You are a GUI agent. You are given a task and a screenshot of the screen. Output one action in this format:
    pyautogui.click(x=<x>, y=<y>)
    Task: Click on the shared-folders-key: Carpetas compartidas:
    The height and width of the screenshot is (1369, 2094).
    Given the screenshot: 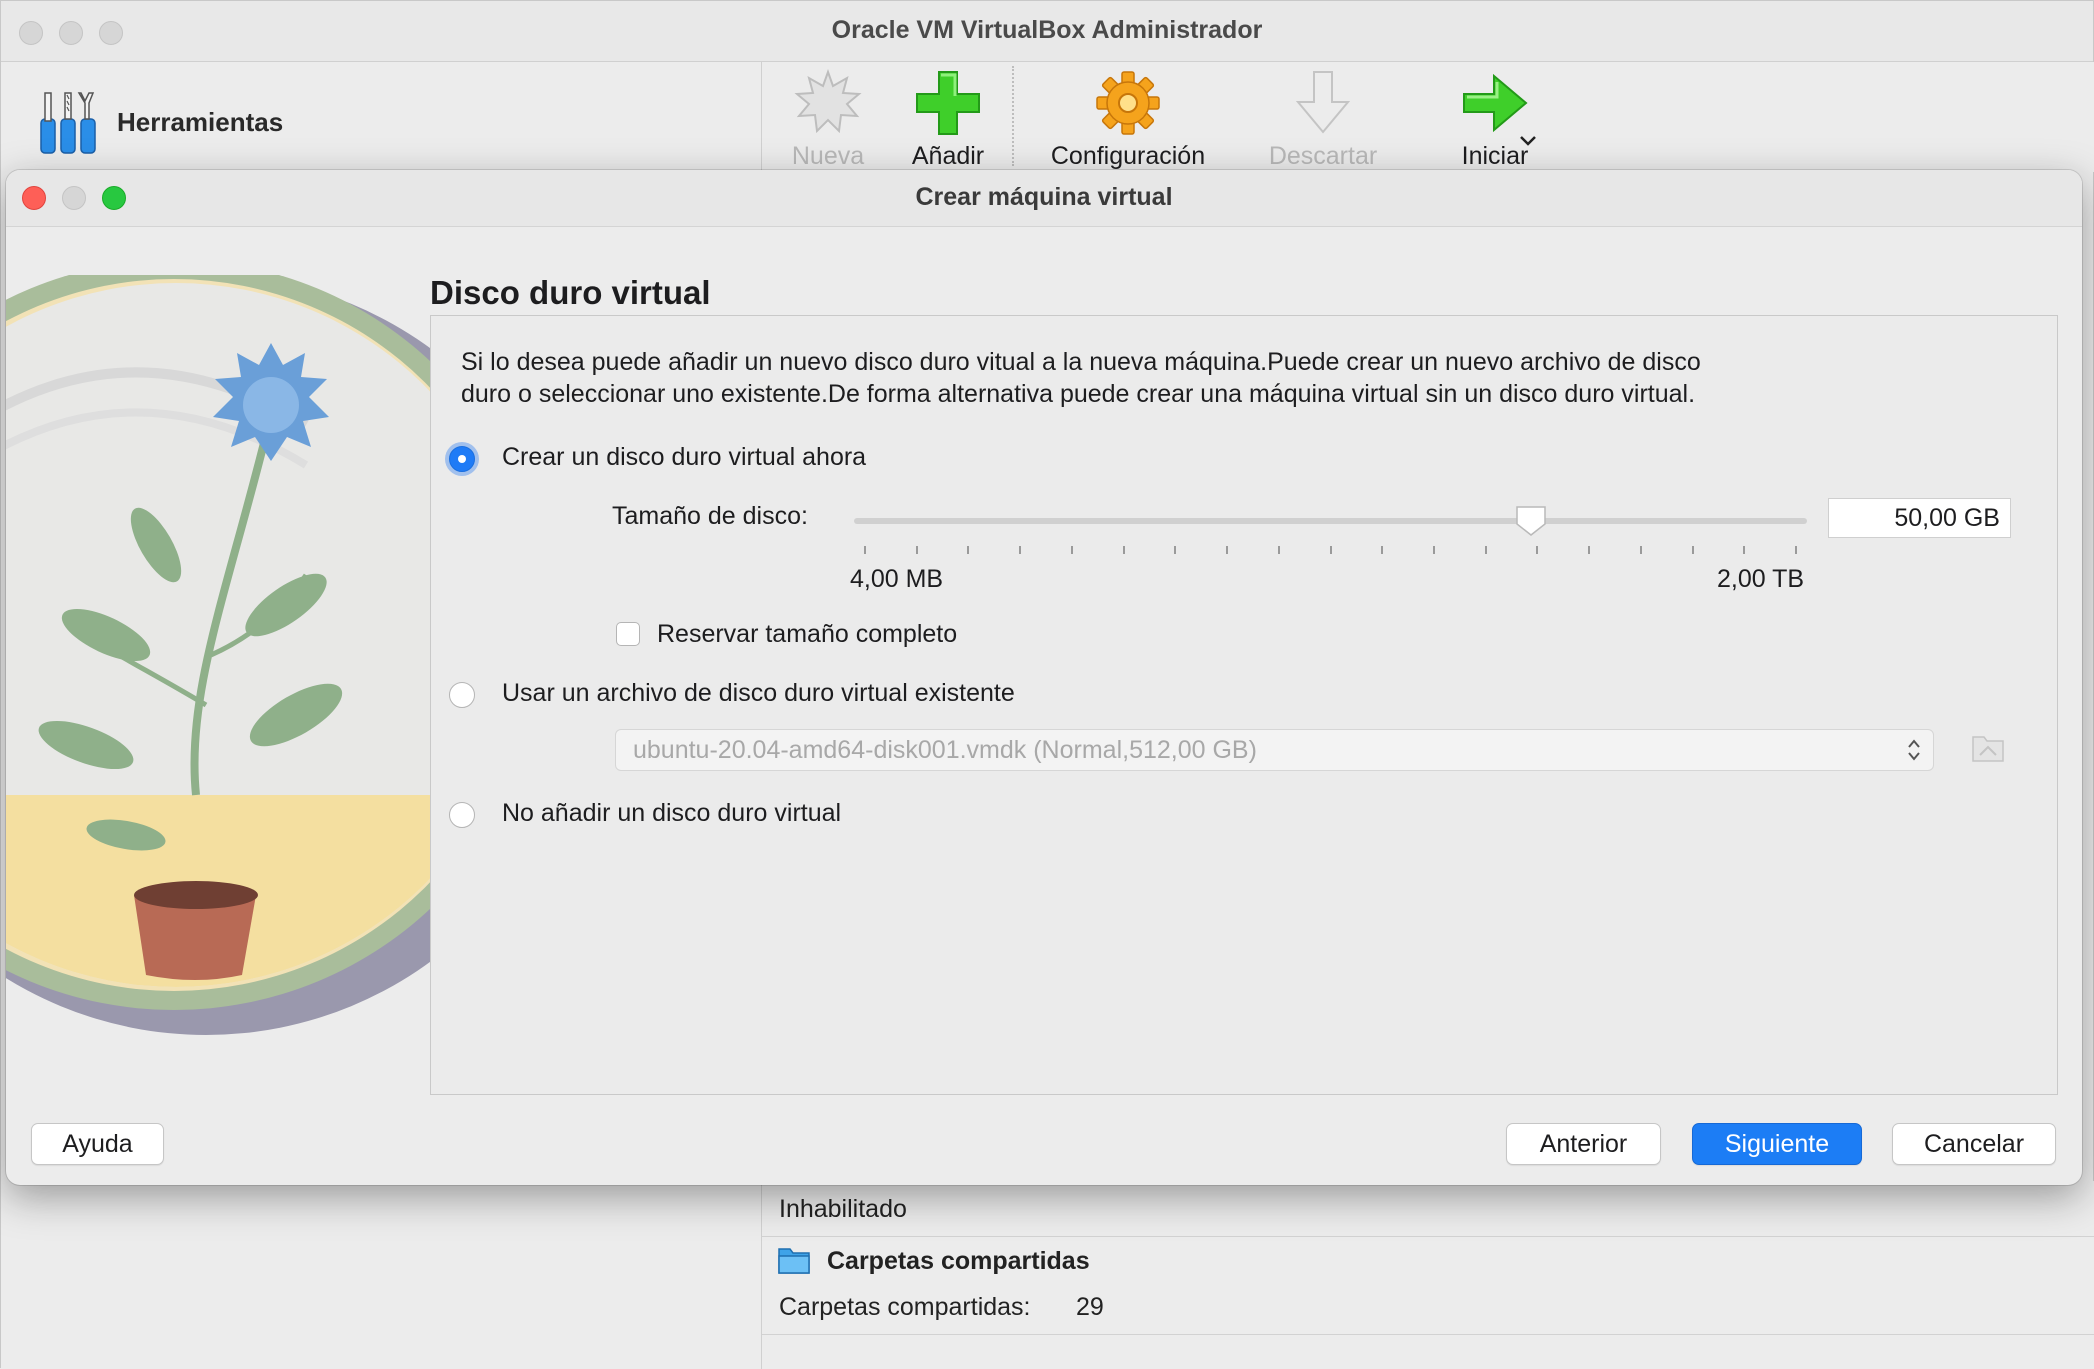 What is the action you would take?
    pyautogui.click(x=905, y=1307)
    